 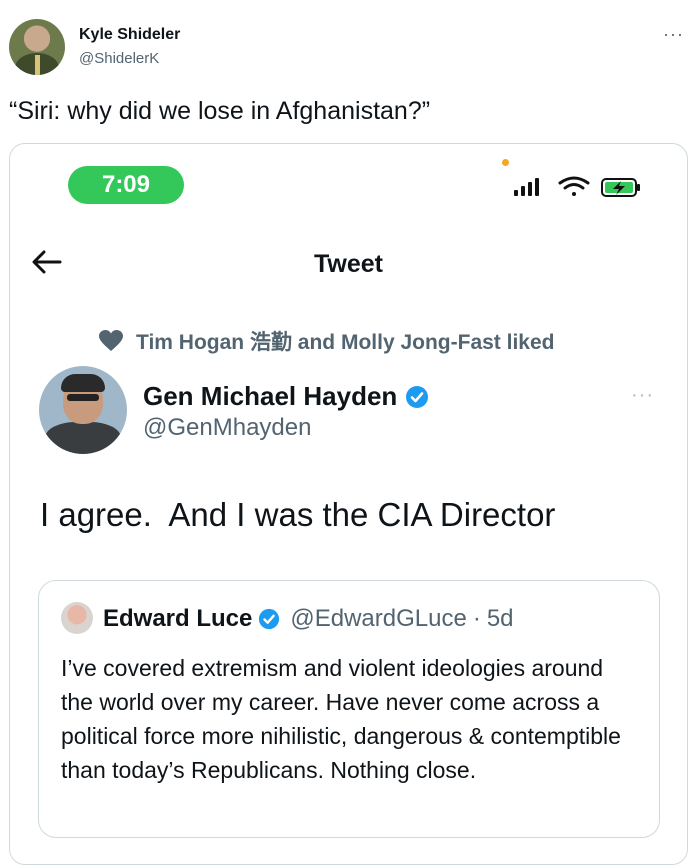 I want to click on luce-avatar, so click(x=77, y=618).